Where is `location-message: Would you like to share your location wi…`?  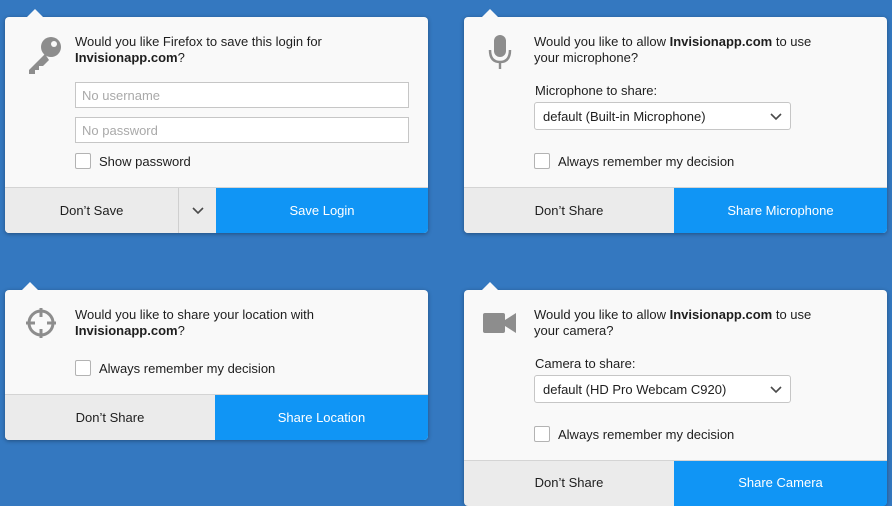 location-message: Would you like to share your location wi… is located at coordinates (205, 323).